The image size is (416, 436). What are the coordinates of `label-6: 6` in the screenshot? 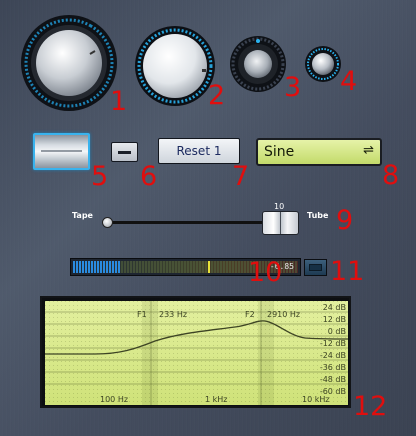 It's located at (149, 176).